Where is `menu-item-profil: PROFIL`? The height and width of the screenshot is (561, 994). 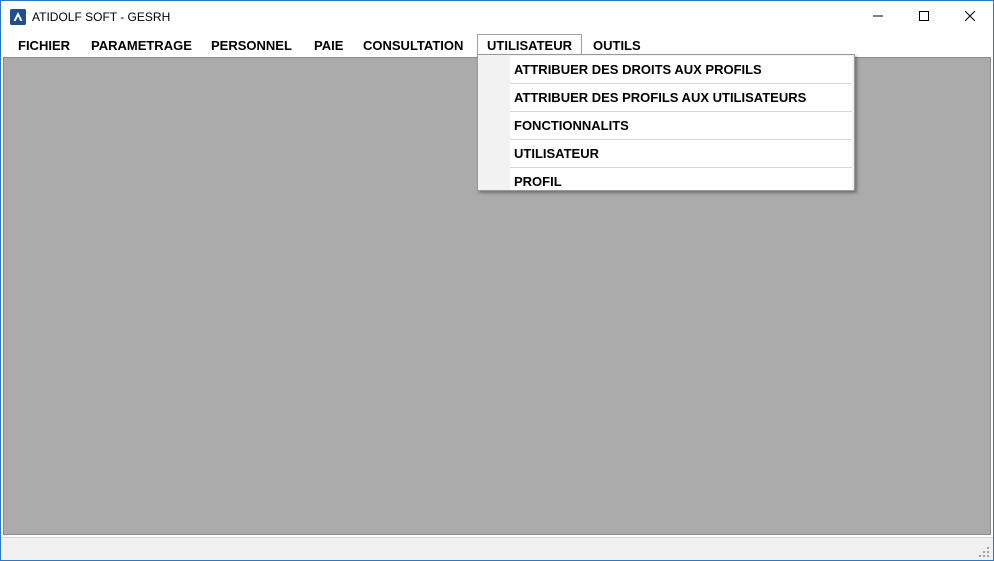
menu-item-profil: PROFIL is located at coordinates (681, 179).